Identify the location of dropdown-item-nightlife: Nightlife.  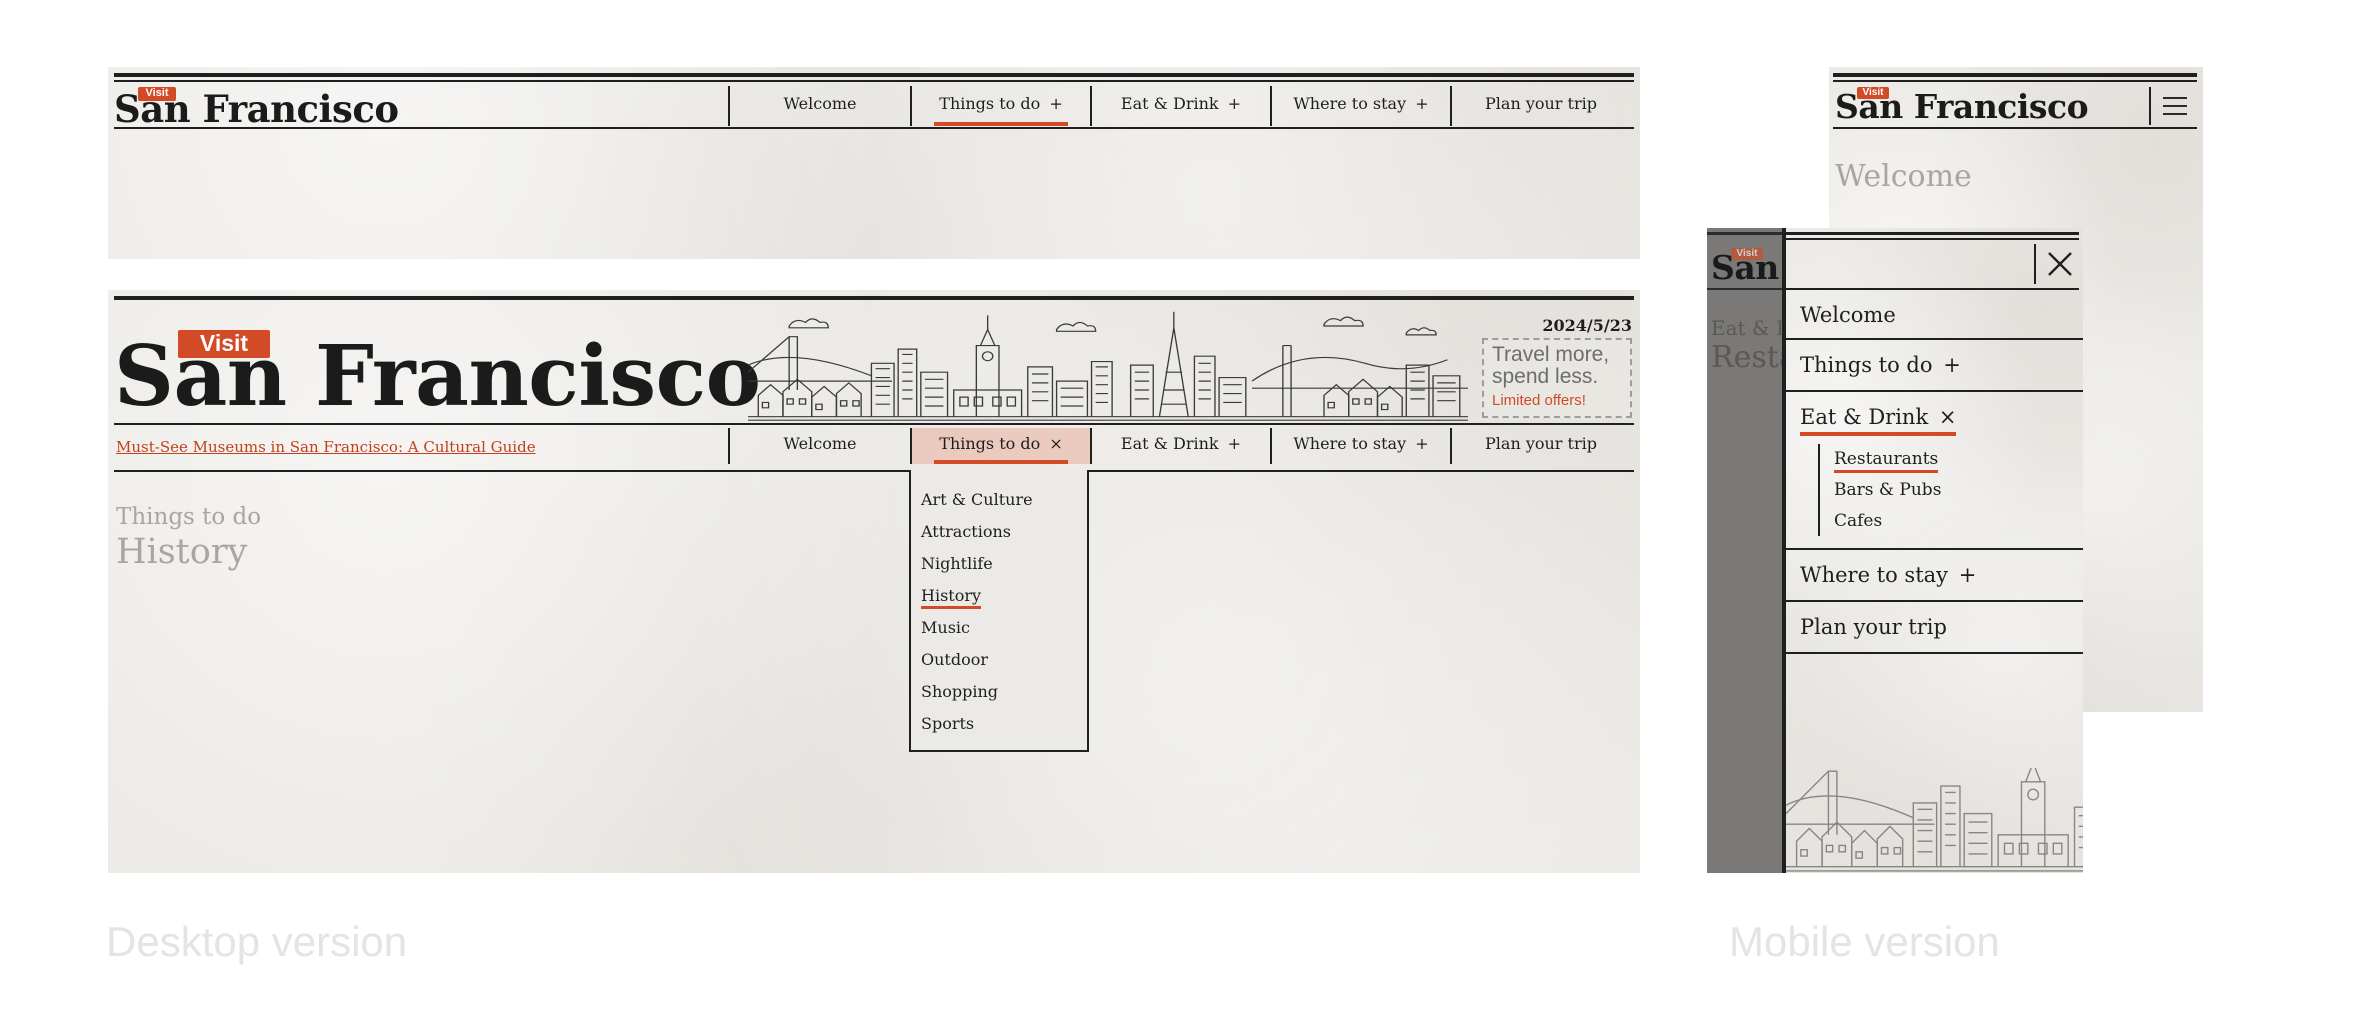
(1004, 564).